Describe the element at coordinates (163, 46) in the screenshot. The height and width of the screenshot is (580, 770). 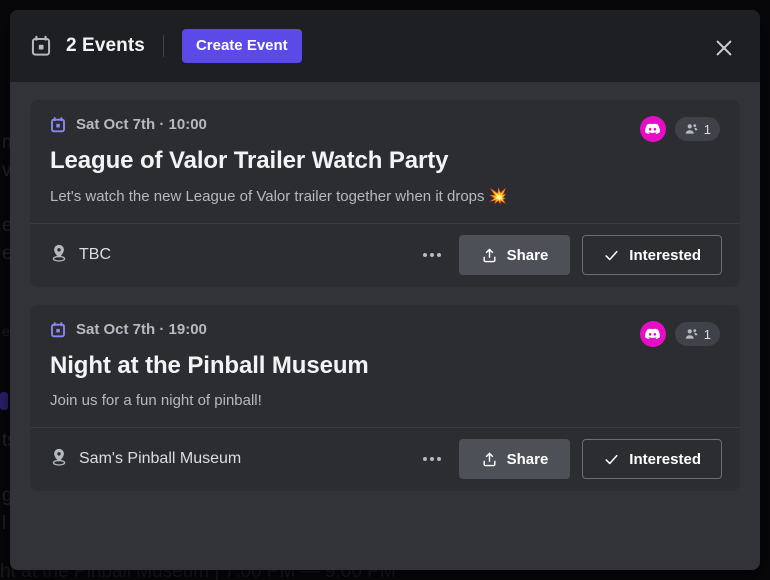
I see `header-divider` at that location.